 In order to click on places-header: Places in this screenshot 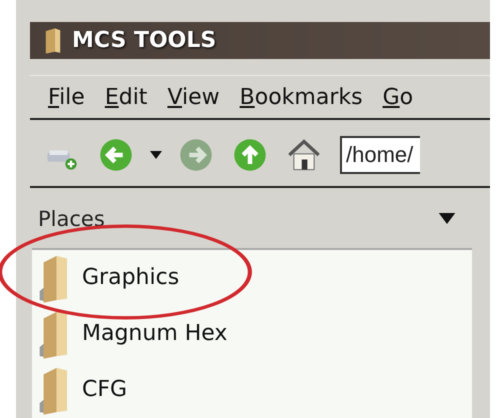, I will do `click(71, 218)`.